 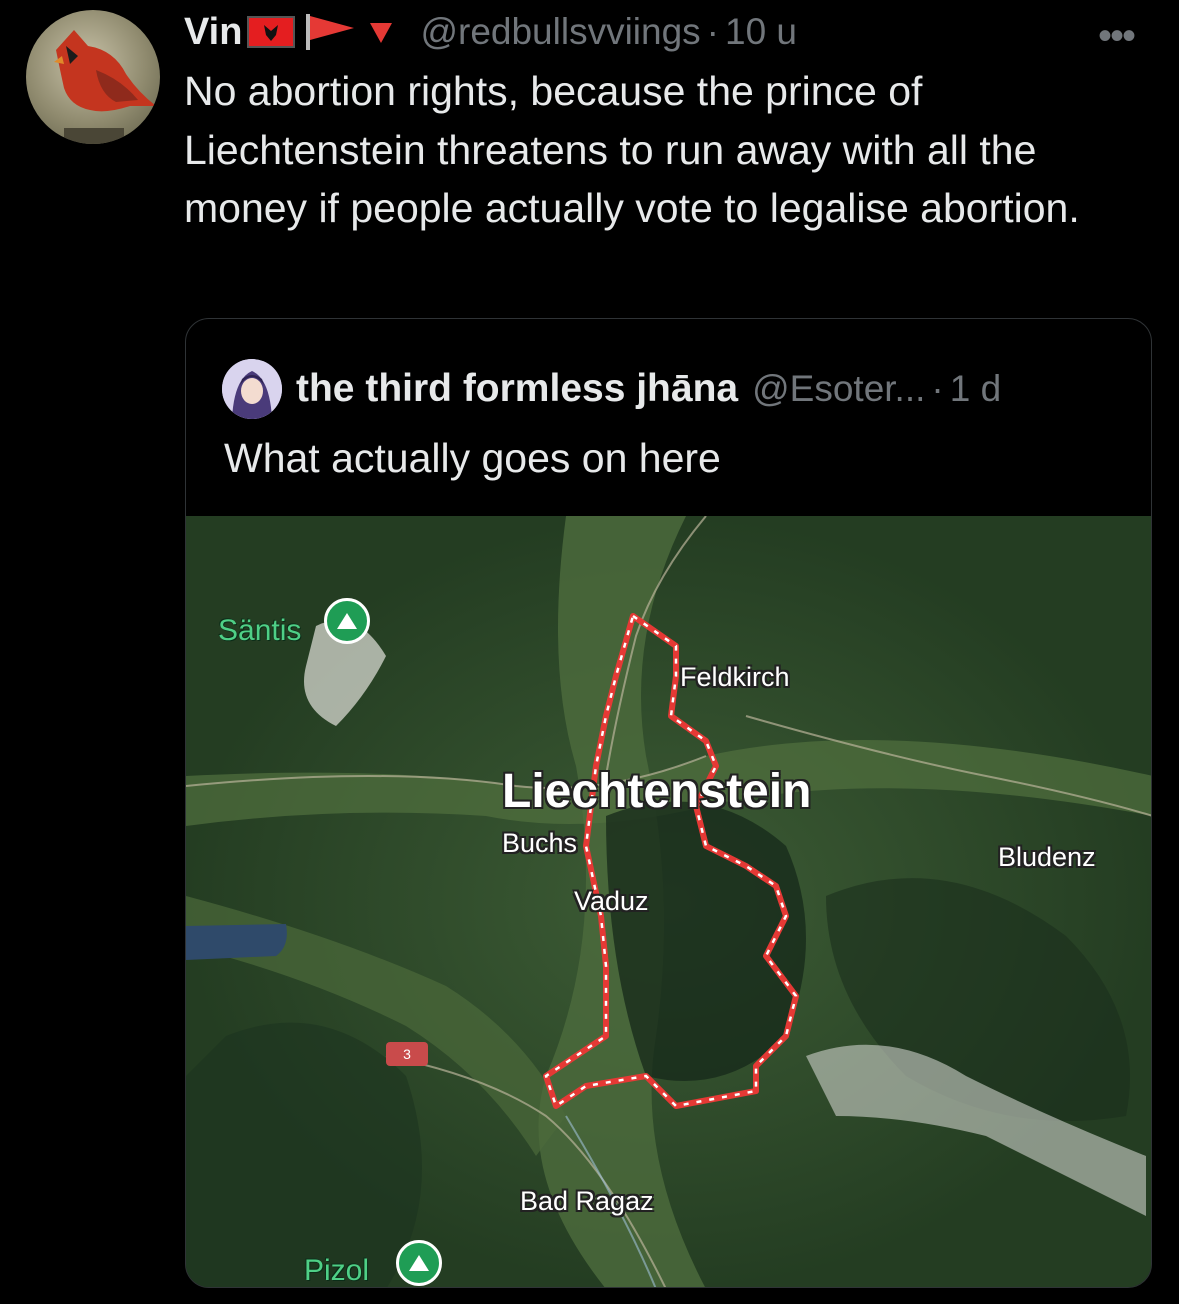 What do you see at coordinates (1047, 857) in the screenshot?
I see `map-label-bludenz: Bludenz` at bounding box center [1047, 857].